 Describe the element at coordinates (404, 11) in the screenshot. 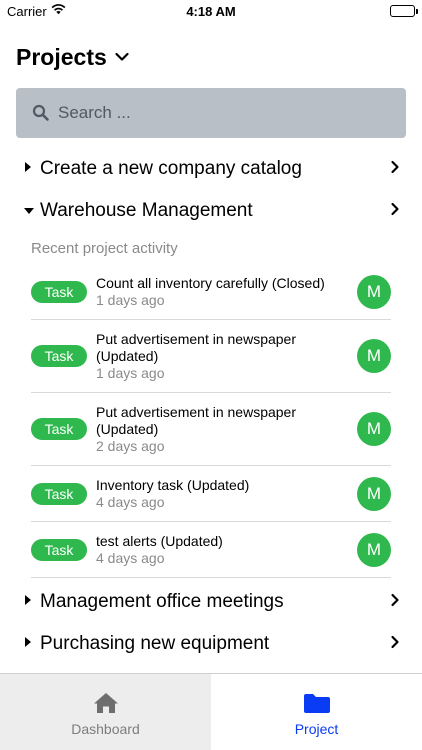

I see `battery-icon` at that location.